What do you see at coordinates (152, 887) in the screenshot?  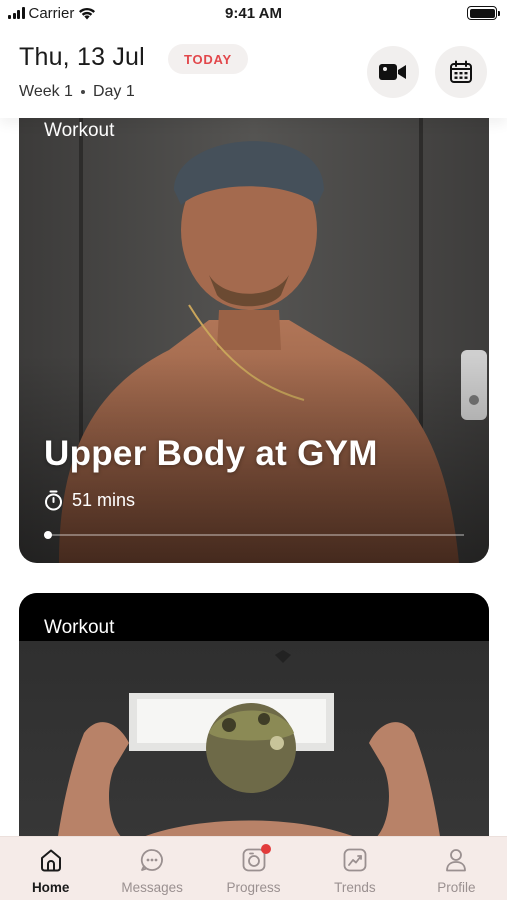 I see `tab-label: Messages` at bounding box center [152, 887].